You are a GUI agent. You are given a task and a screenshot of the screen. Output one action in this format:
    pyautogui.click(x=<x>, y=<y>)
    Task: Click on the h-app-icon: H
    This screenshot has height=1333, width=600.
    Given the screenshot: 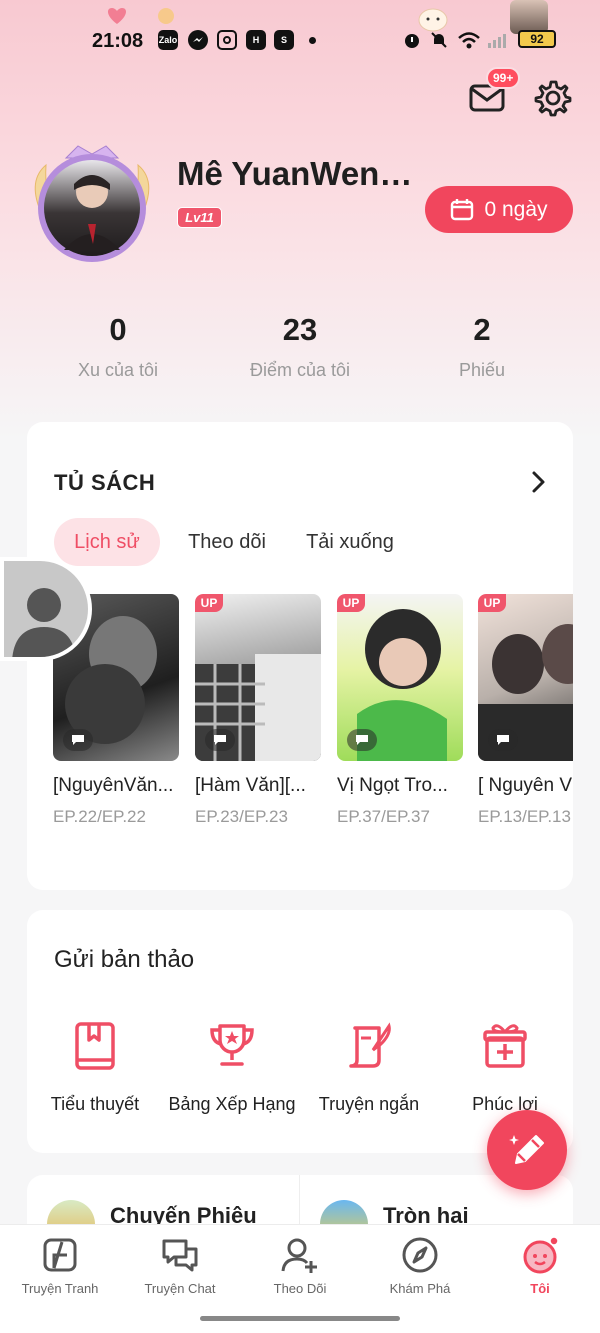 What is the action you would take?
    pyautogui.click(x=256, y=40)
    